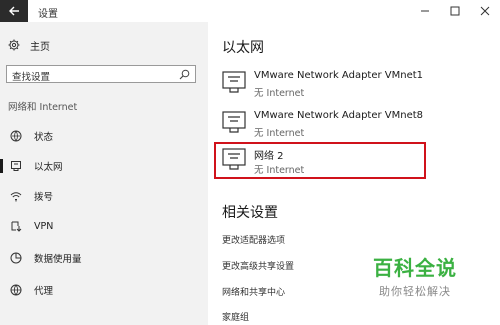 This screenshot has width=500, height=325. I want to click on adapter-item: VMware Network Adapter VMnet1 无 Internet, so click(330, 86).